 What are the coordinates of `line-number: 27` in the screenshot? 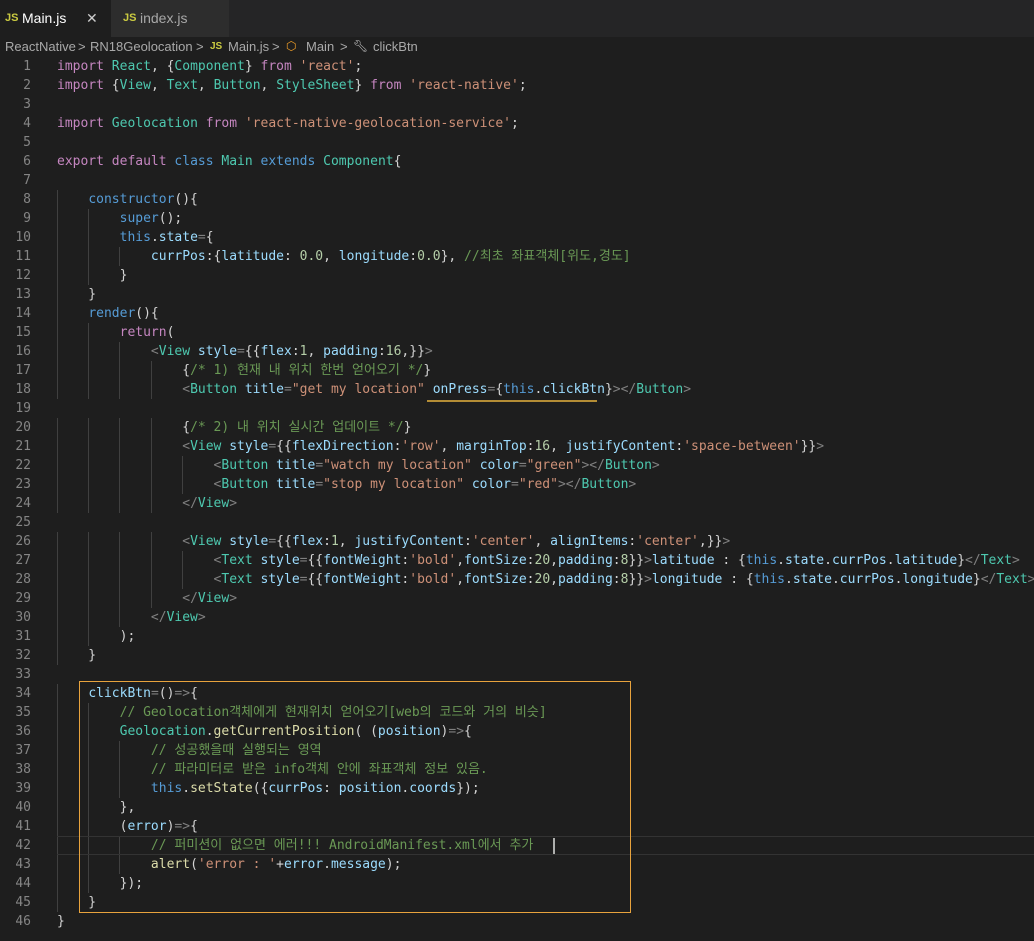 It's located at (23, 560).